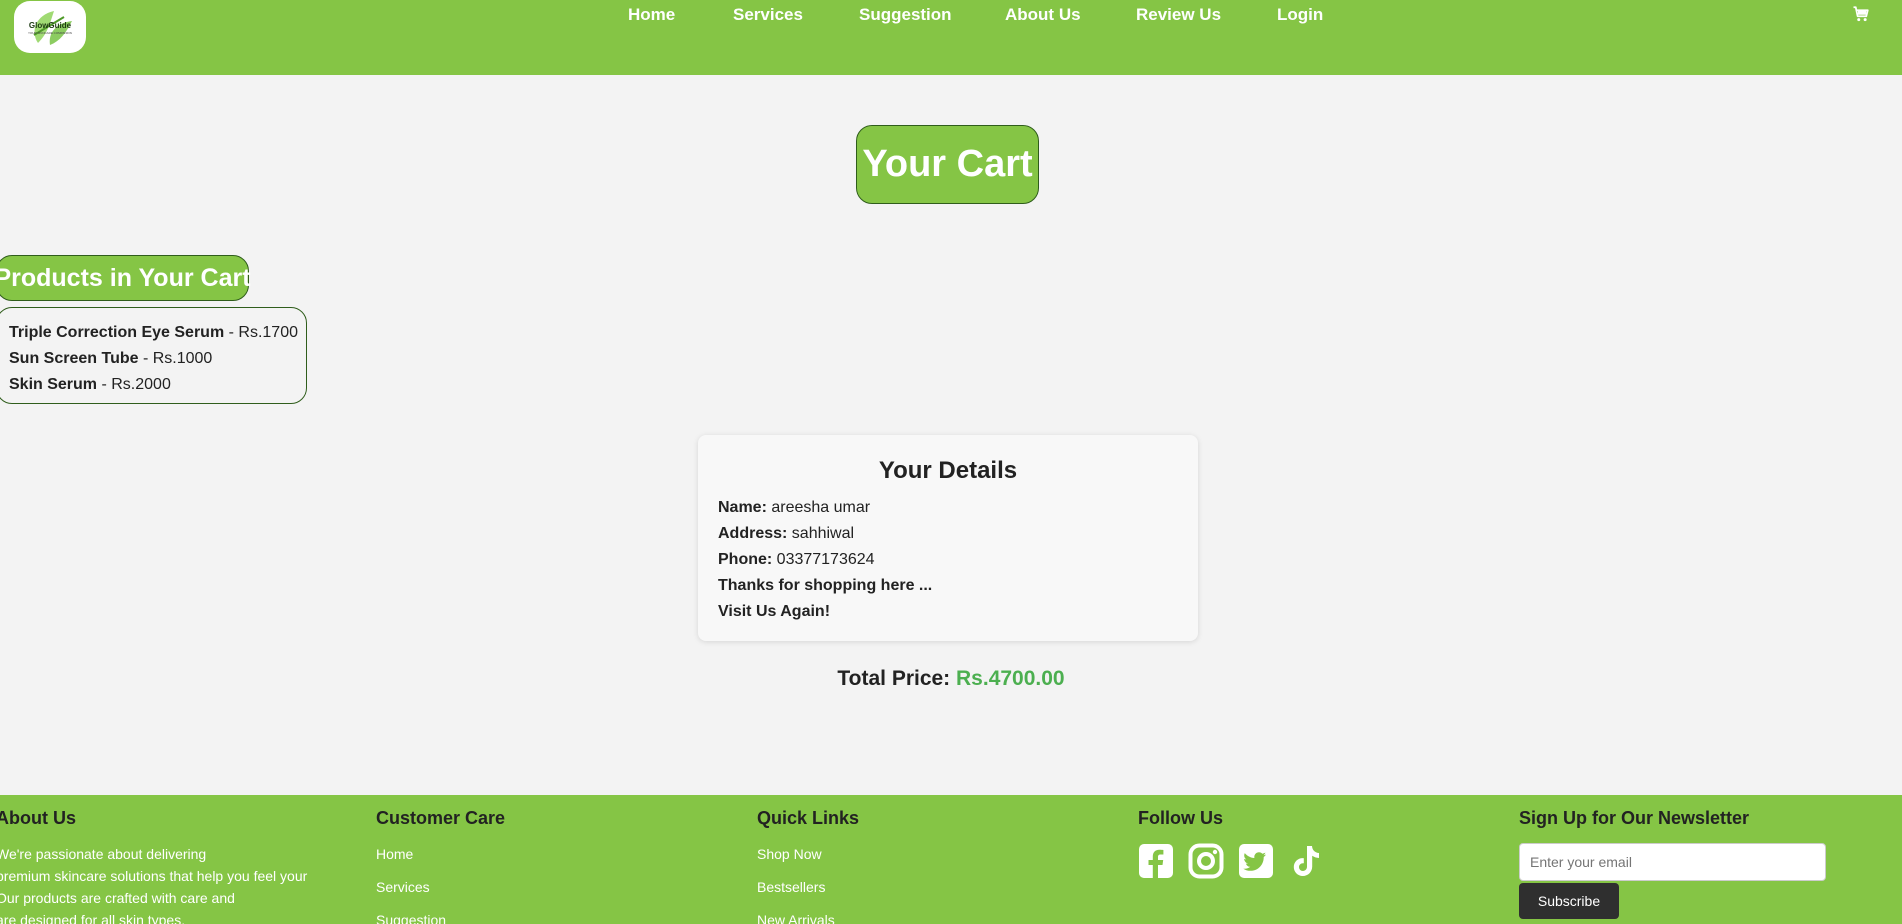 The height and width of the screenshot is (924, 1902). Describe the element at coordinates (440, 866) in the screenshot. I see `footer-customer-care: Customer Care Home Services Suggestion` at that location.